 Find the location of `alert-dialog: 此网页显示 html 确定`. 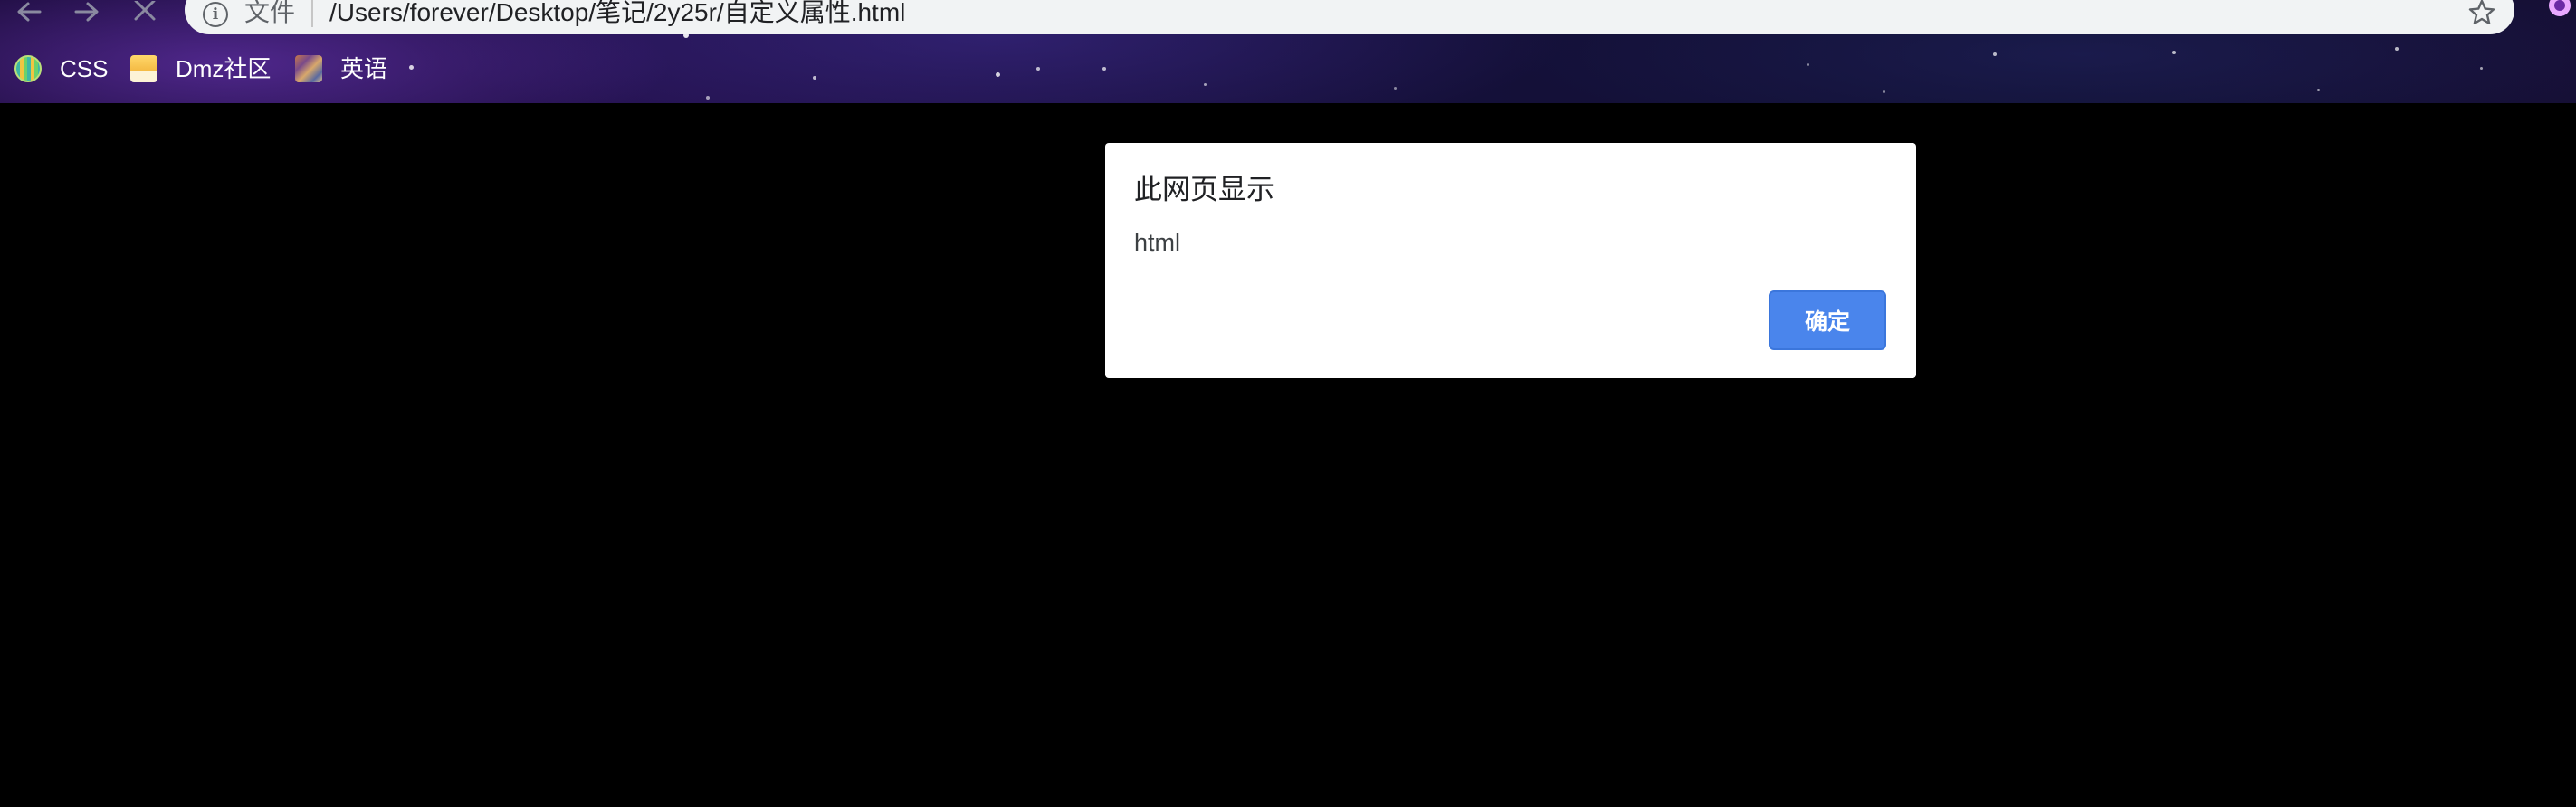

alert-dialog: 此网页显示 html 确定 is located at coordinates (1510, 260).